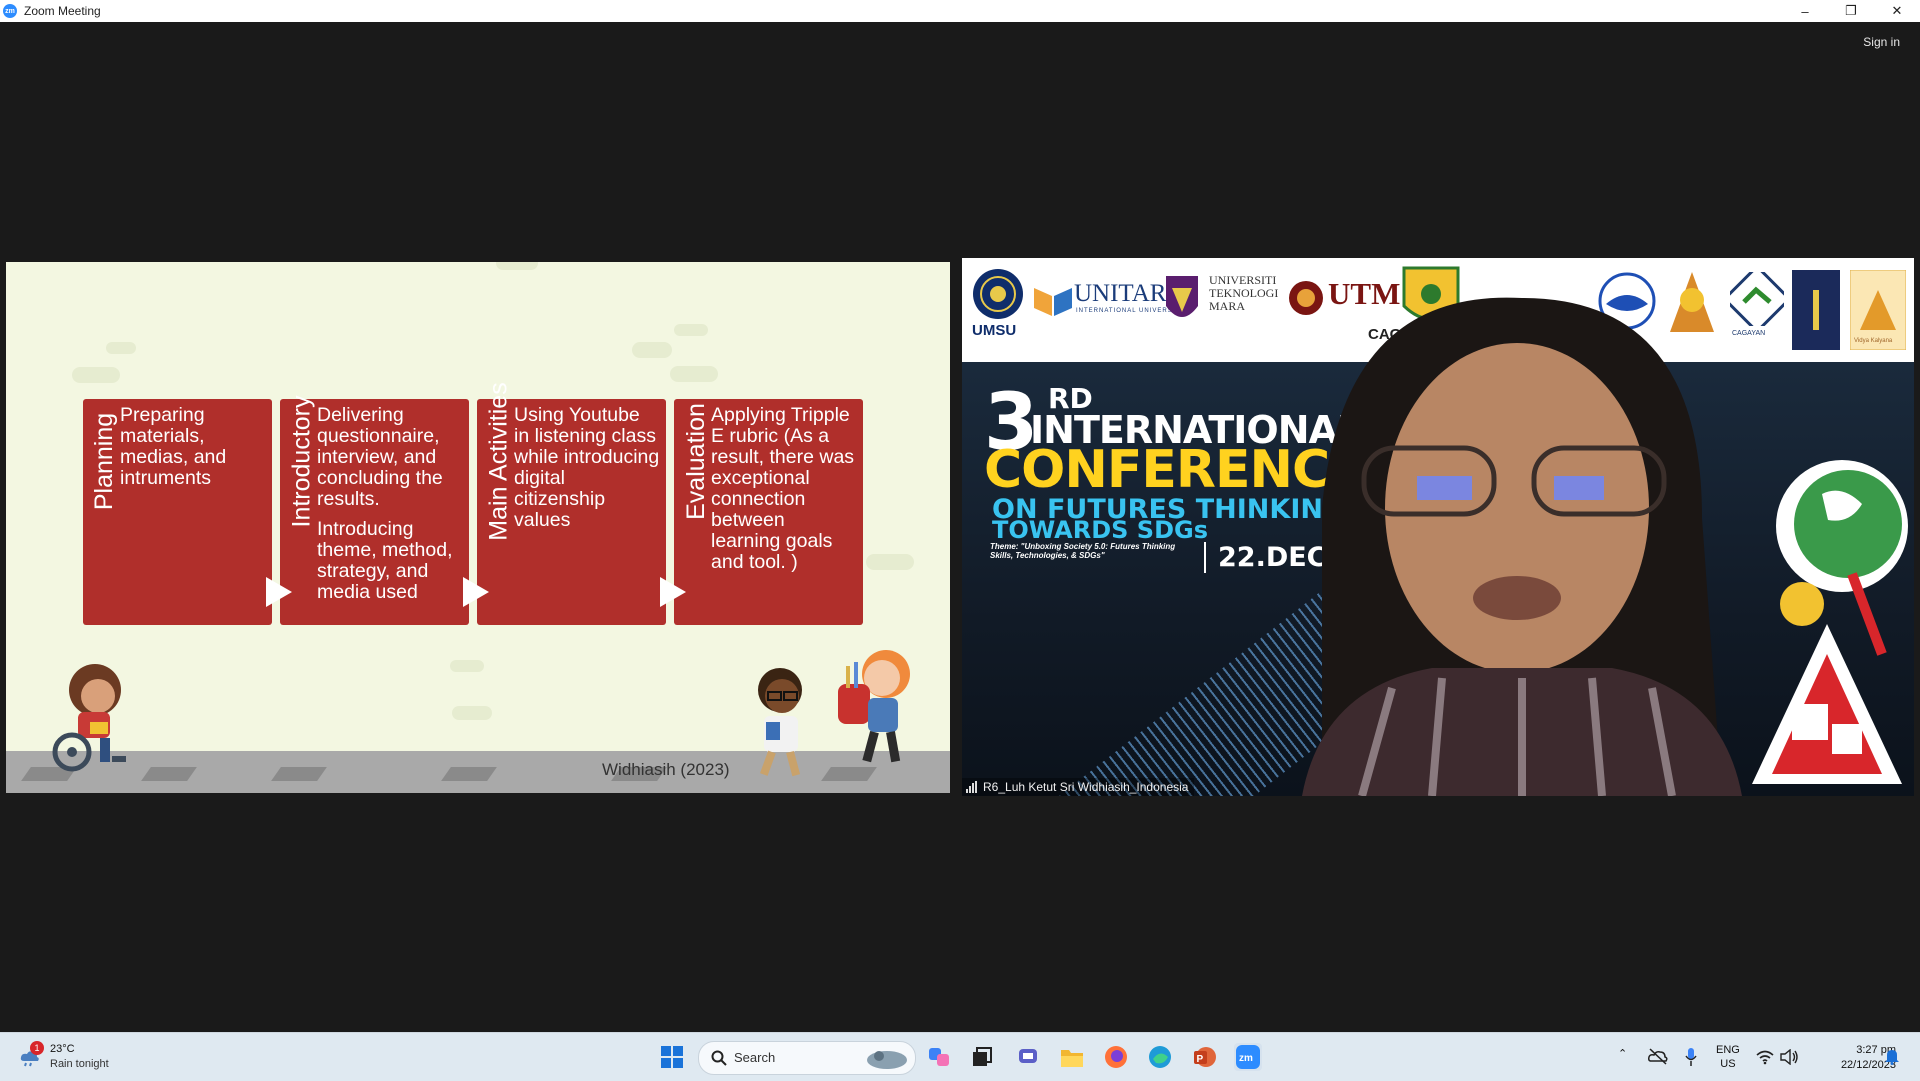  What do you see at coordinates (755, 1057) in the screenshot?
I see `search-placeholder: Search` at bounding box center [755, 1057].